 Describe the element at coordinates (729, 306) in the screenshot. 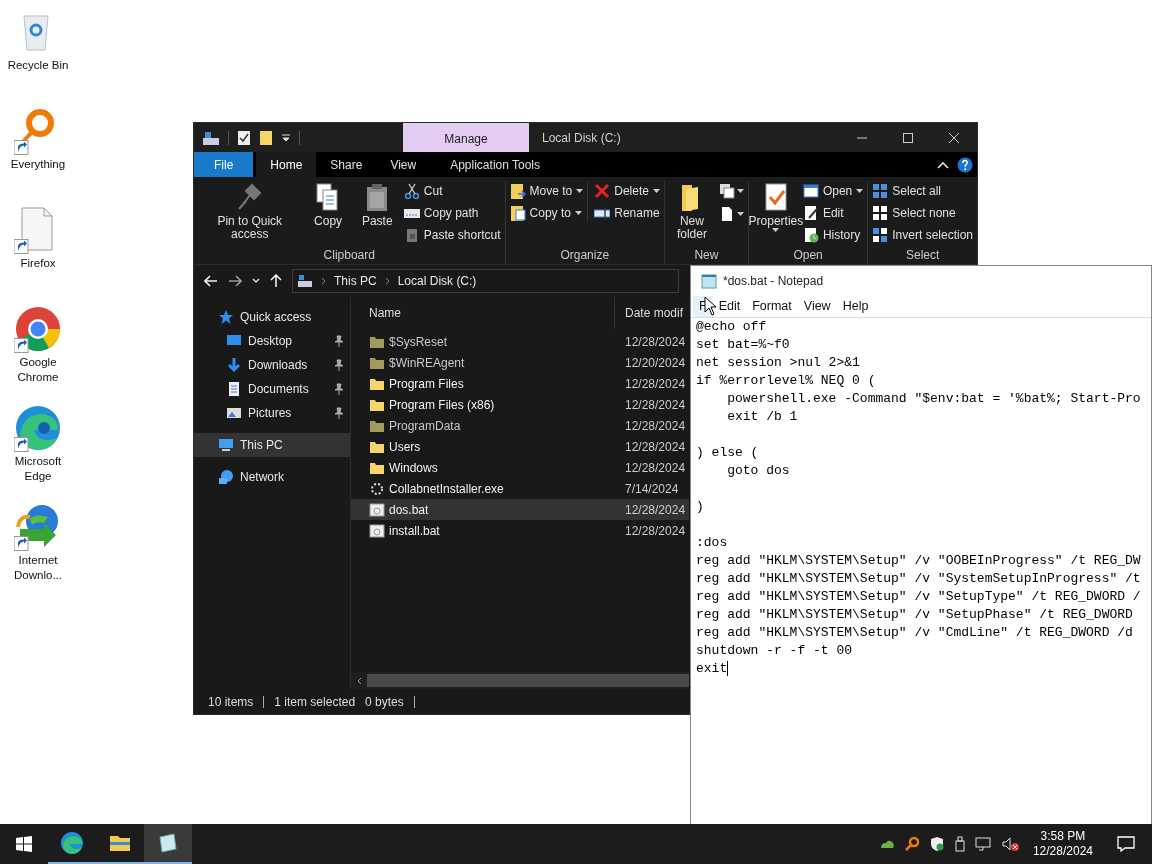

I see `menu-item: Edit` at that location.